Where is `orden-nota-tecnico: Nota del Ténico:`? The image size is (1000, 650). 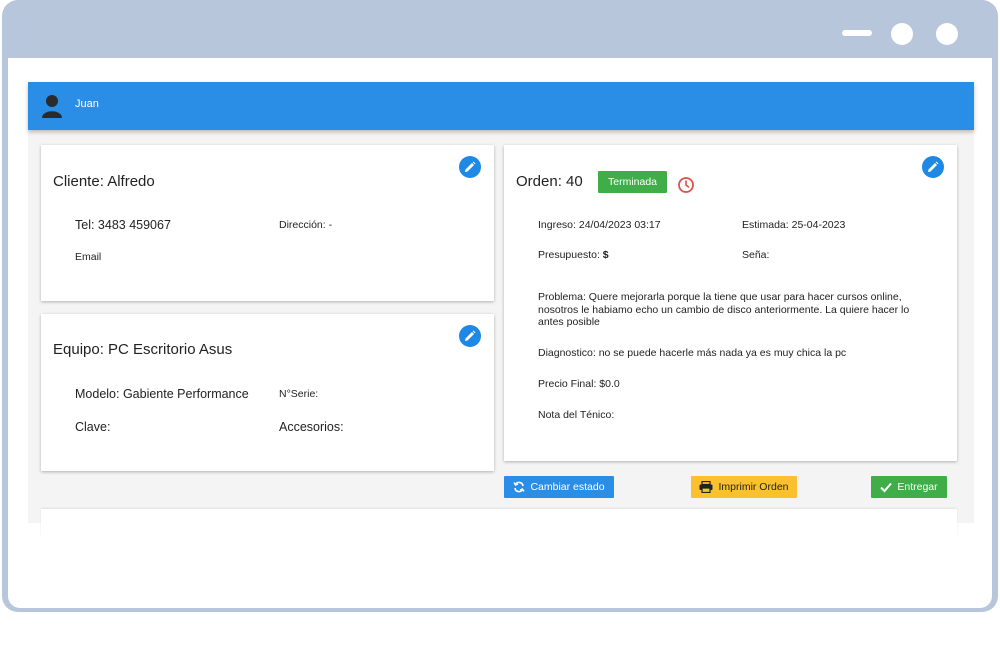 orden-nota-tecnico: Nota del Ténico: is located at coordinates (576, 415).